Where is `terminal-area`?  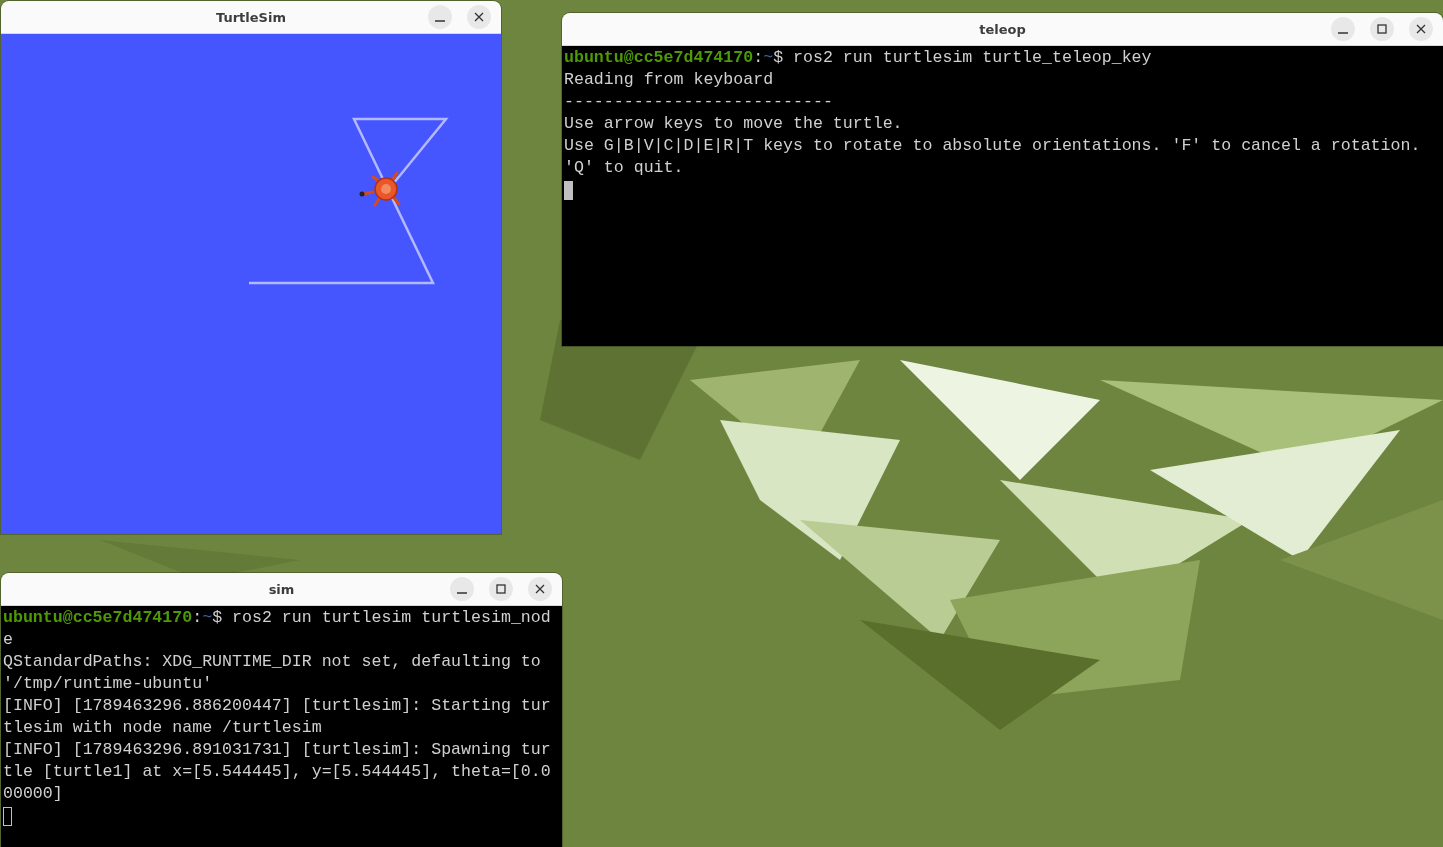
terminal-area is located at coordinates (281, 726).